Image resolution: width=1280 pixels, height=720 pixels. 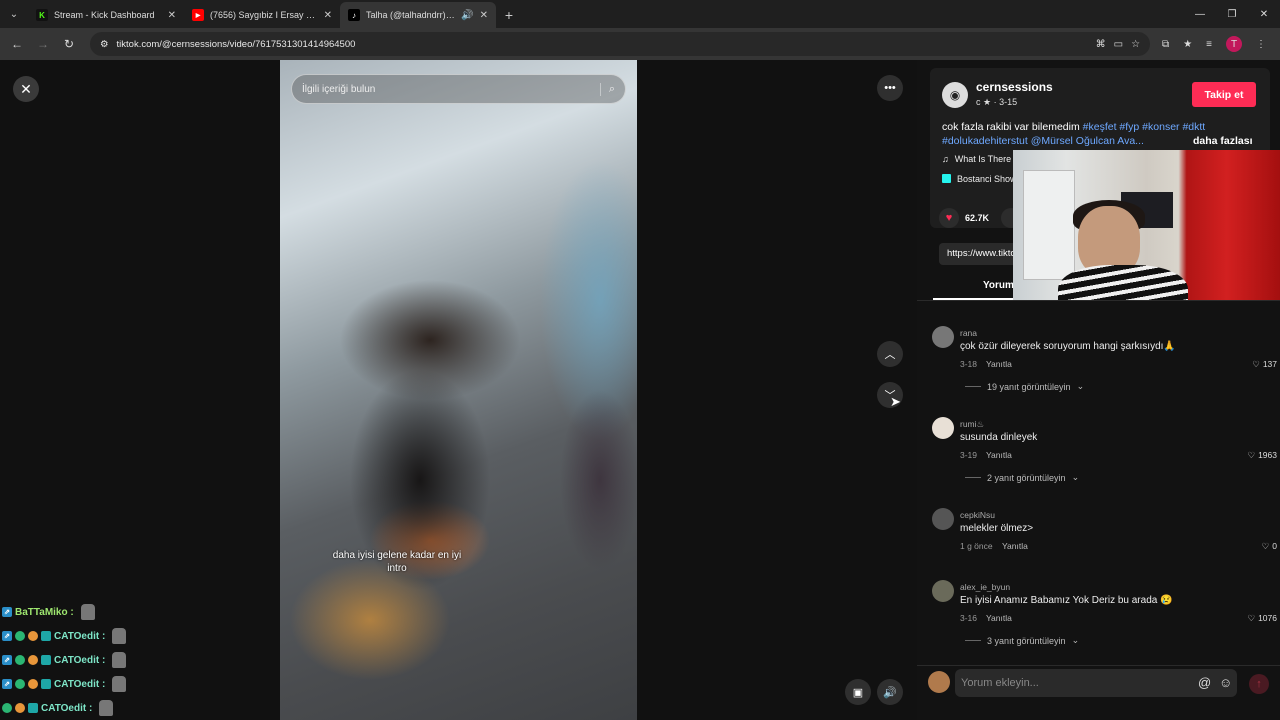 I want to click on comment-like-button: ♡ 1076, so click(x=1262, y=618).